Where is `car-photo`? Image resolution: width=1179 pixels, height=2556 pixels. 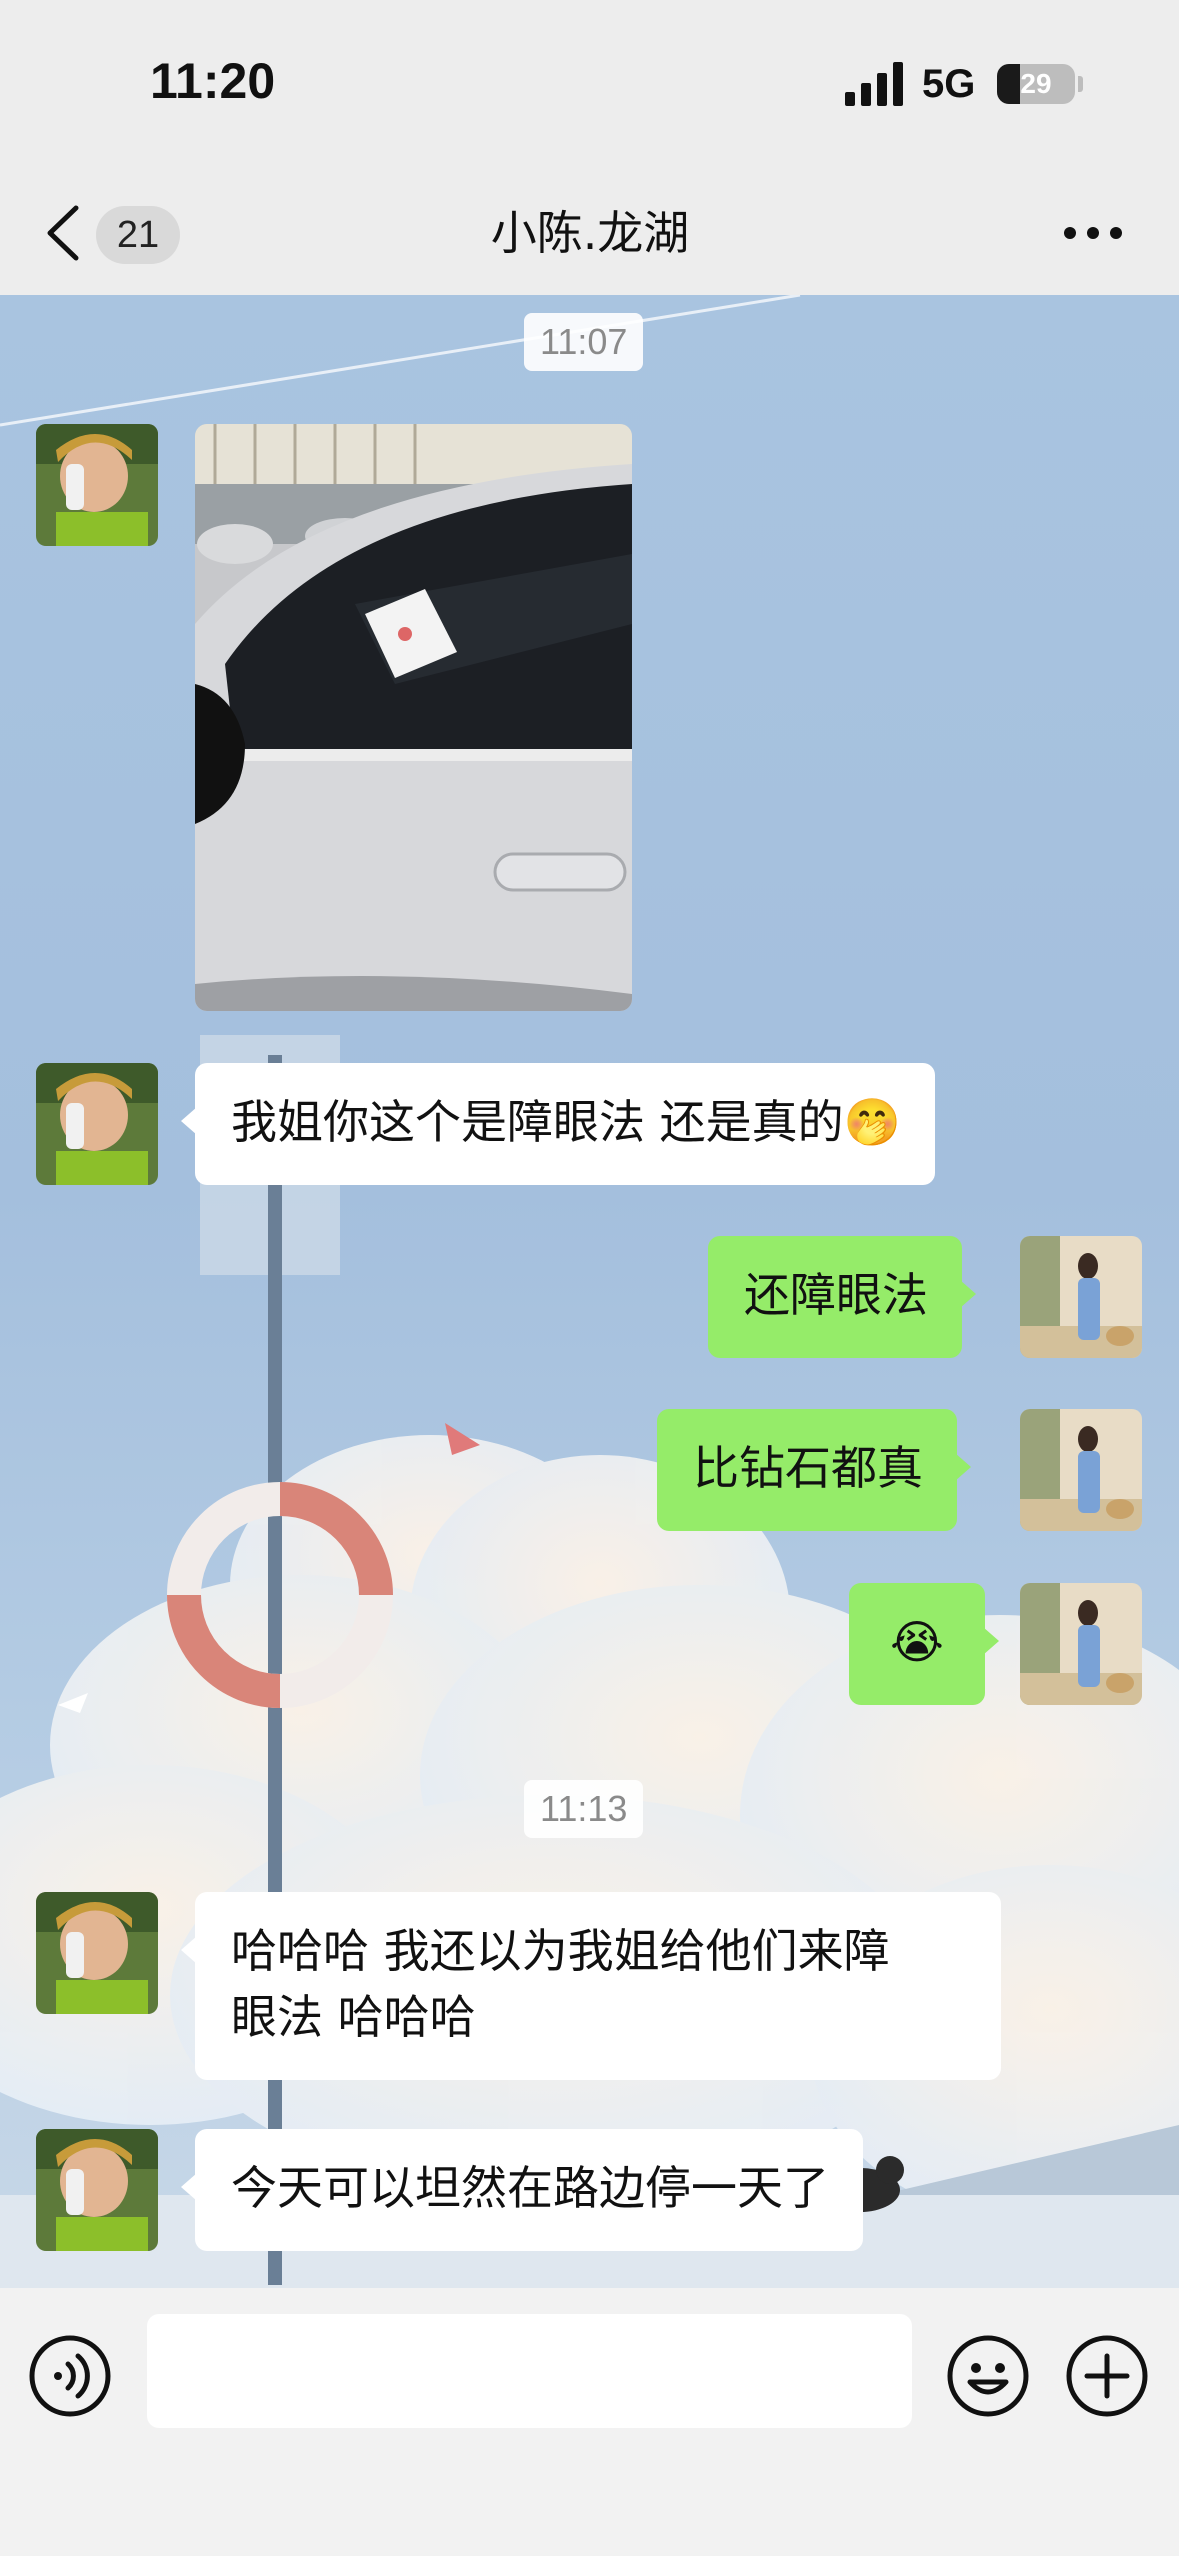
car-photo is located at coordinates (413, 717).